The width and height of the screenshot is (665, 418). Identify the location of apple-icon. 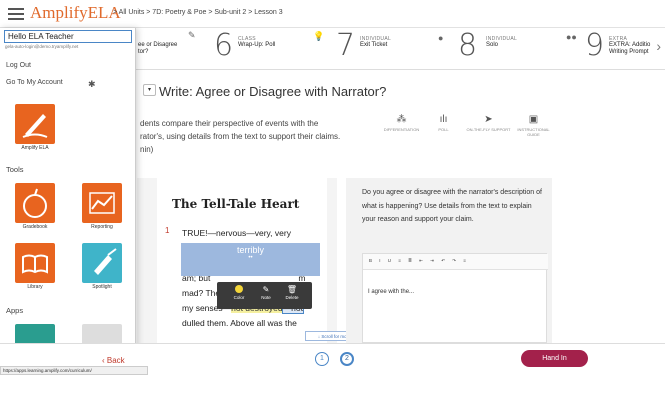
(35, 203).